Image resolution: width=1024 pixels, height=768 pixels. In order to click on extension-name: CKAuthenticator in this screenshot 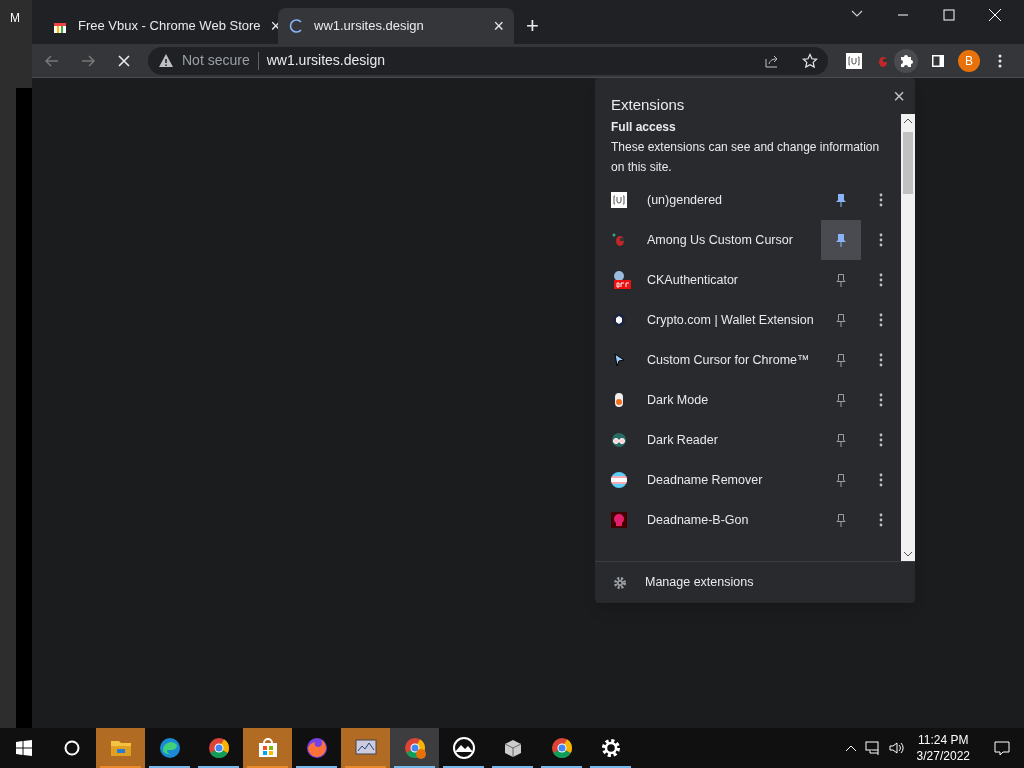, I will do `click(734, 280)`.